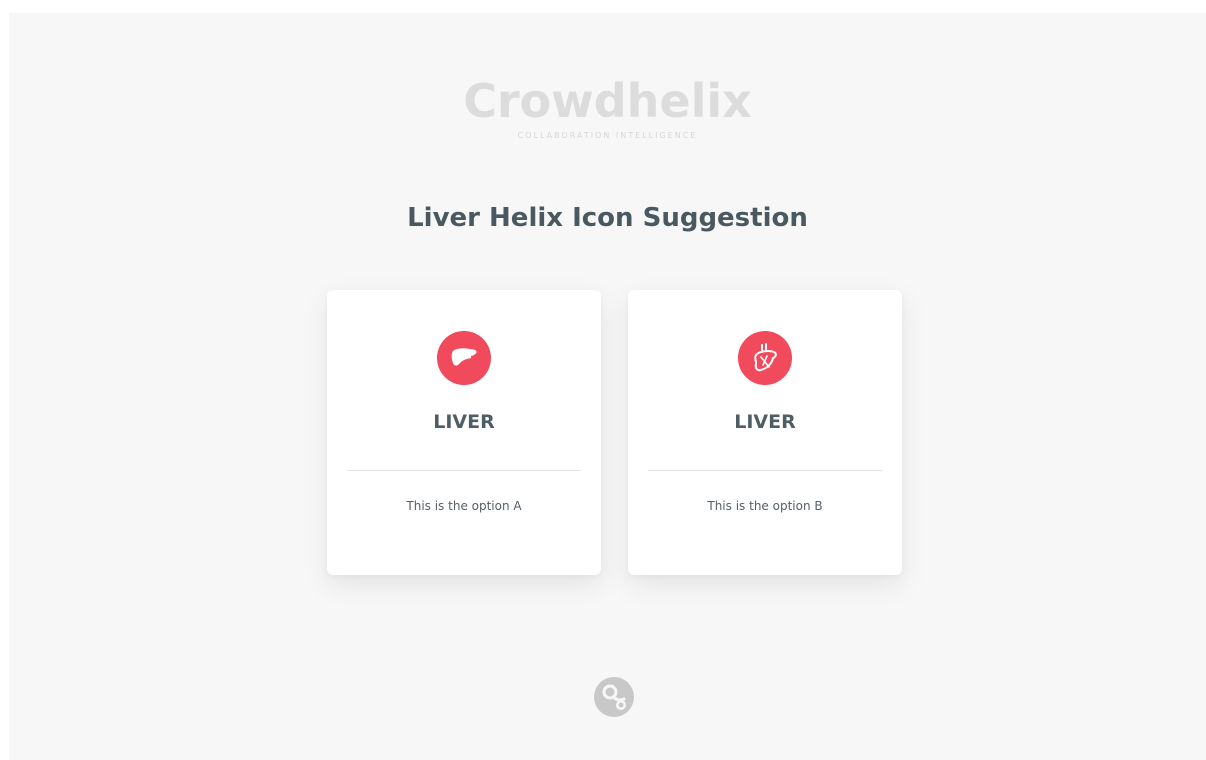 This screenshot has height=760, width=1206. Describe the element at coordinates (765, 506) in the screenshot. I see `card-description: This is the option B` at that location.